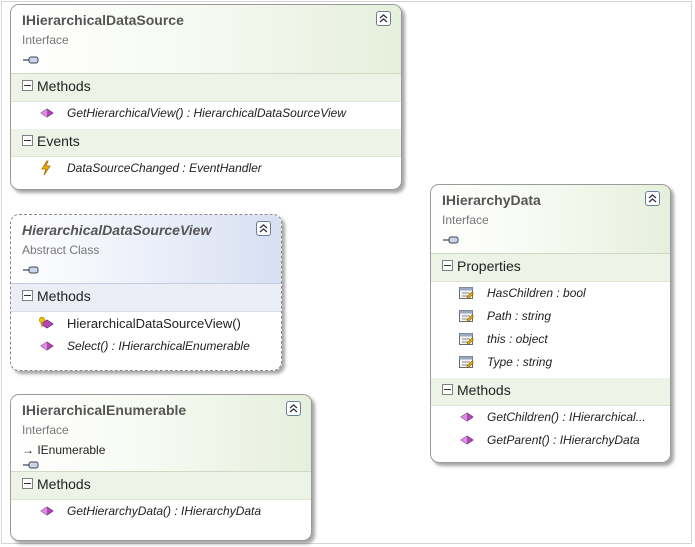  Describe the element at coordinates (550, 219) in the screenshot. I see `class-header: IHierarchyData Interface` at that location.